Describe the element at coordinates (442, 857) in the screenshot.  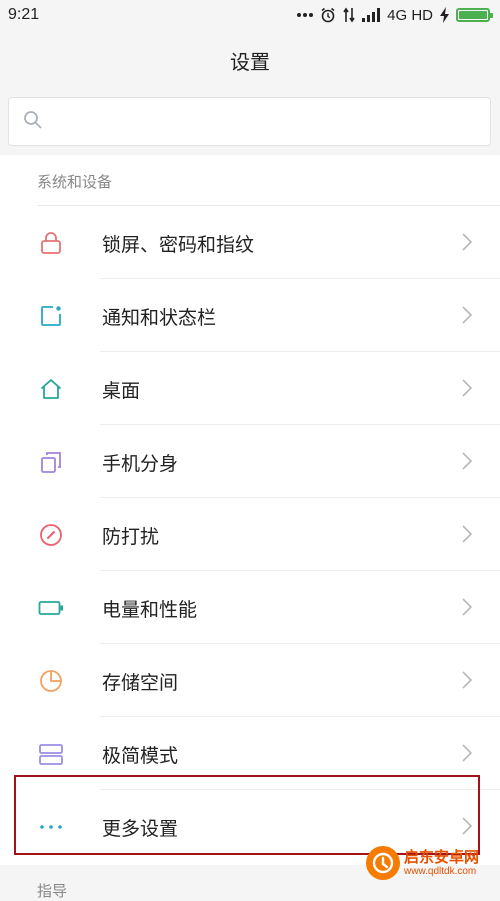
I see `watermark-title: 启东安卓网` at that location.